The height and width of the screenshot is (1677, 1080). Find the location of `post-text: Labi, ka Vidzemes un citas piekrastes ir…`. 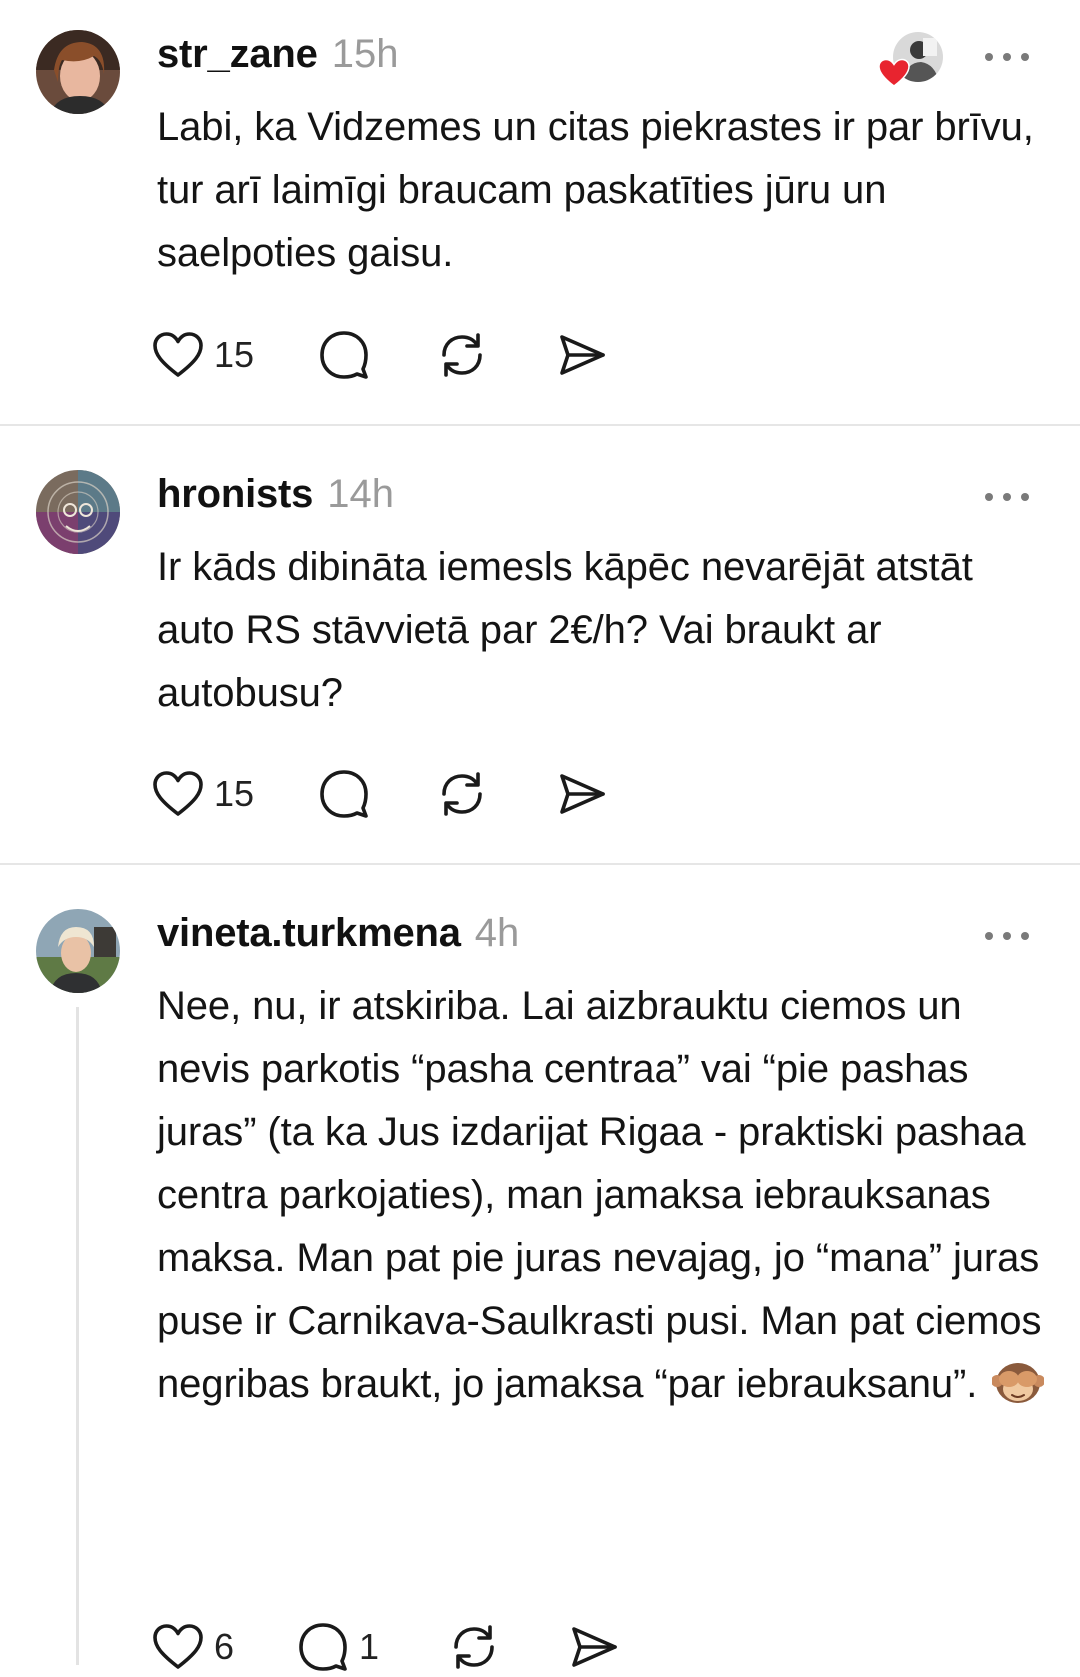

post-text: Labi, ka Vidzemes un citas piekrastes ir… is located at coordinates (595, 190).